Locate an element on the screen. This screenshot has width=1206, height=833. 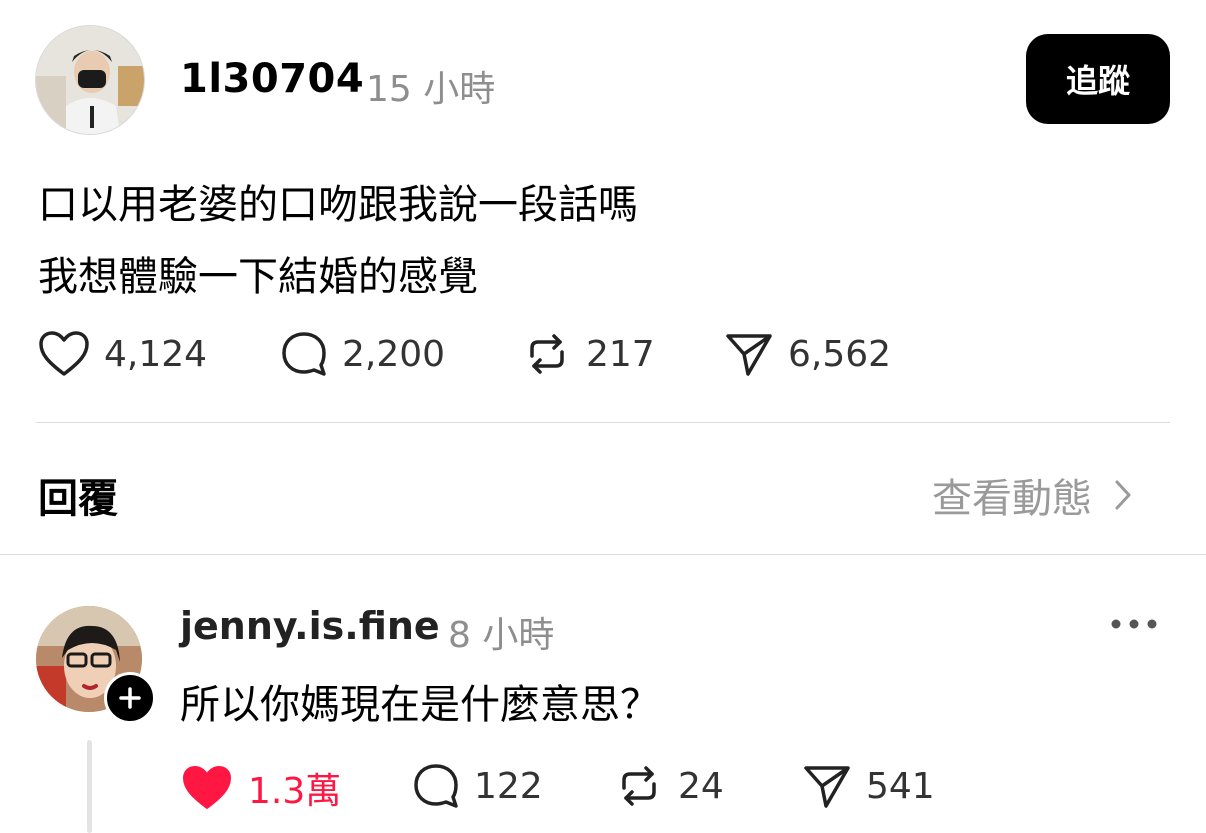
follow-plus-button is located at coordinates (130, 698).